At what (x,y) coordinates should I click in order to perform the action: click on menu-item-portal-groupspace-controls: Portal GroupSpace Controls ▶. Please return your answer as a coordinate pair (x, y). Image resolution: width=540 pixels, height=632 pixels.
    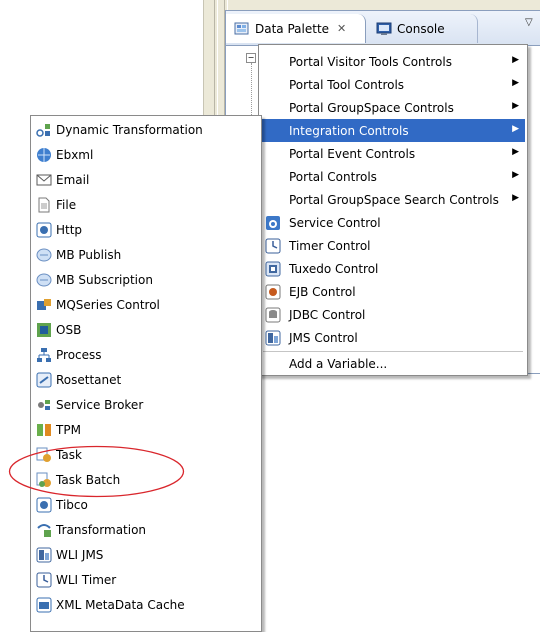
    Looking at the image, I should click on (393, 107).